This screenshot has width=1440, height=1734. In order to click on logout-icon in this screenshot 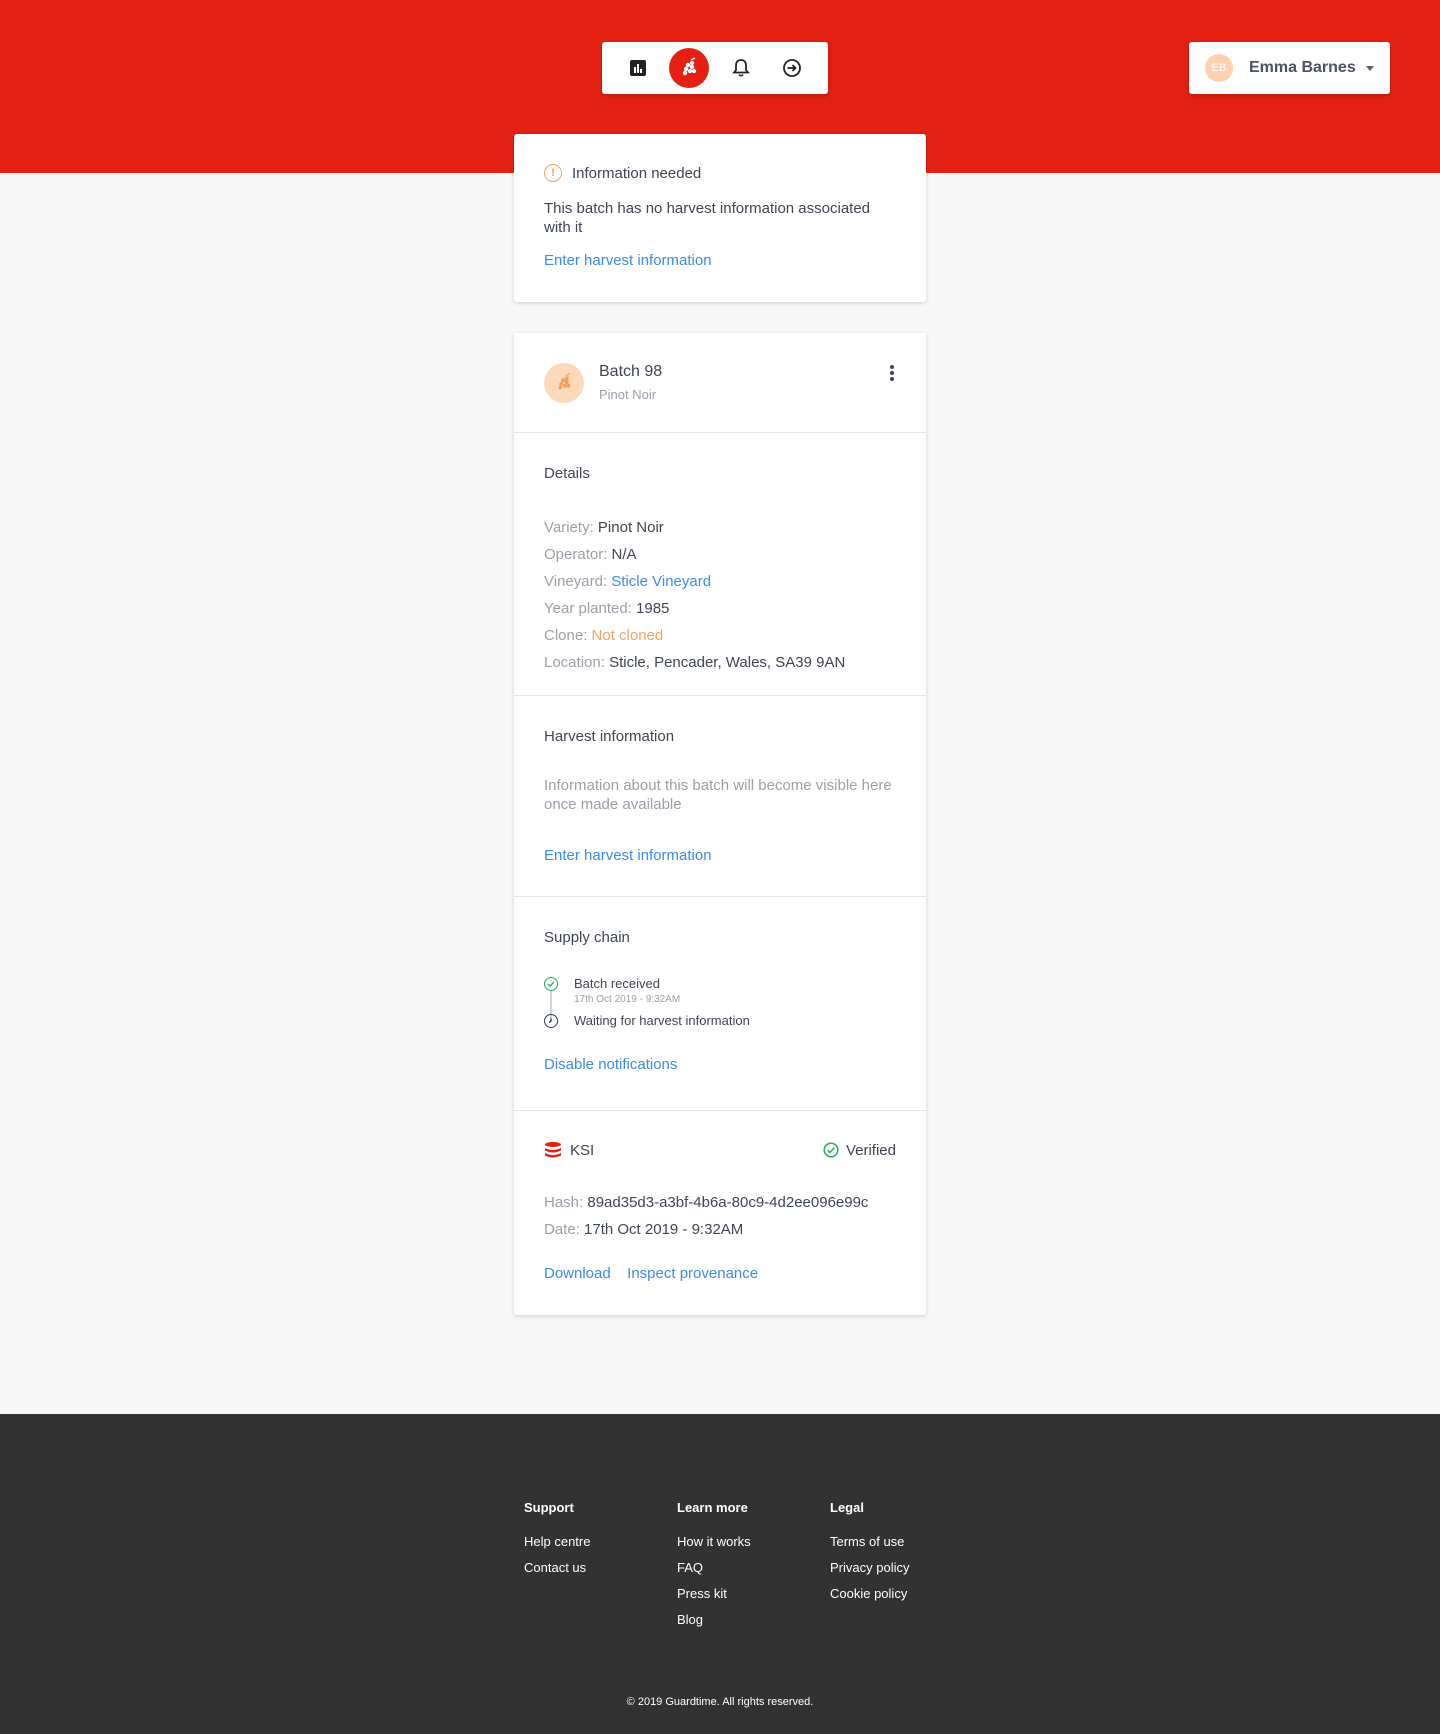, I will do `click(792, 68)`.